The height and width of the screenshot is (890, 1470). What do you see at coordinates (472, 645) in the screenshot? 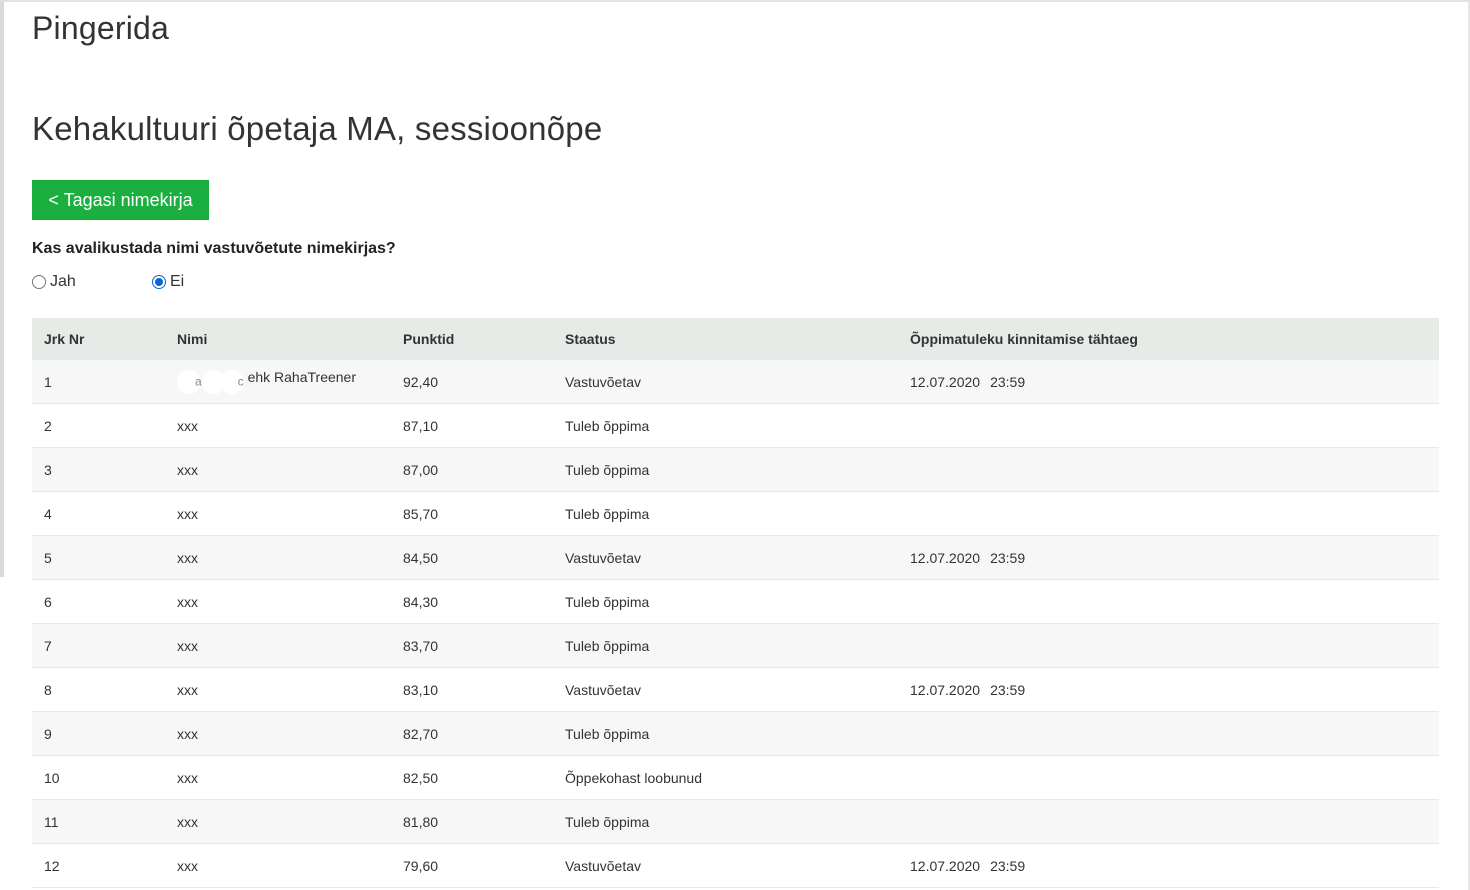
I see `cell-points: 83,70` at bounding box center [472, 645].